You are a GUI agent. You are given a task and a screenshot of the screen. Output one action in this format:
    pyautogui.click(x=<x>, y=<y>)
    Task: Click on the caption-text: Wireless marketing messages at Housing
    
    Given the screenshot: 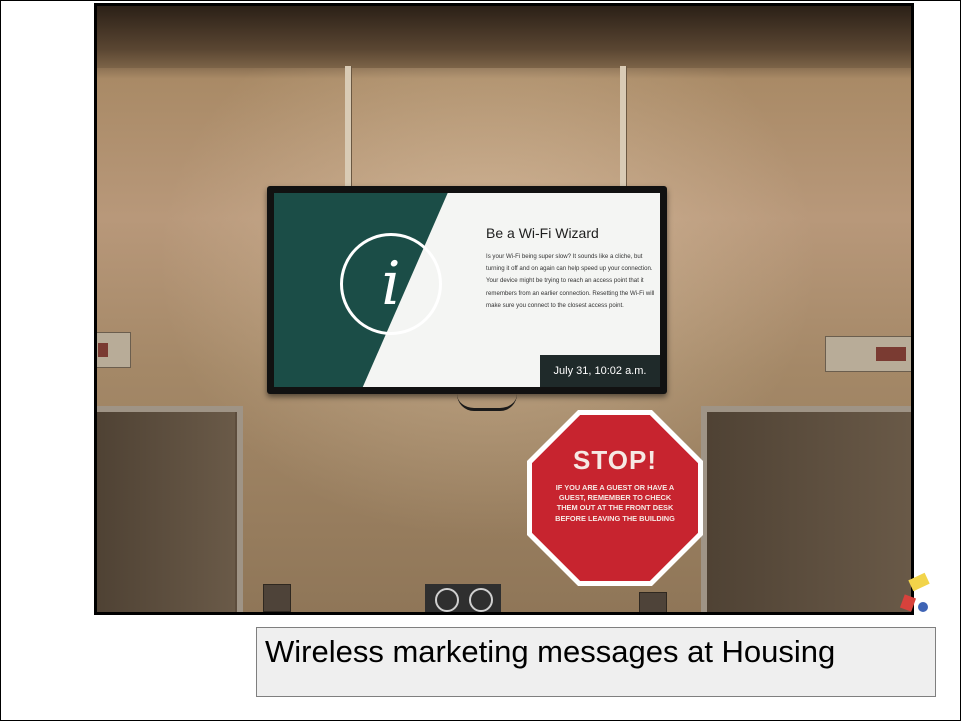 What is the action you would take?
    pyautogui.click(x=550, y=651)
    